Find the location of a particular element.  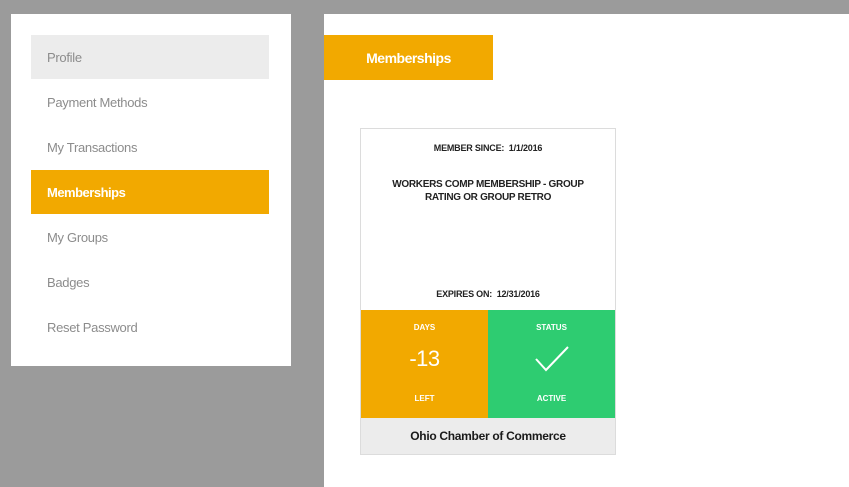

organization-name: Ohio Chamber of Commerce is located at coordinates (488, 436).